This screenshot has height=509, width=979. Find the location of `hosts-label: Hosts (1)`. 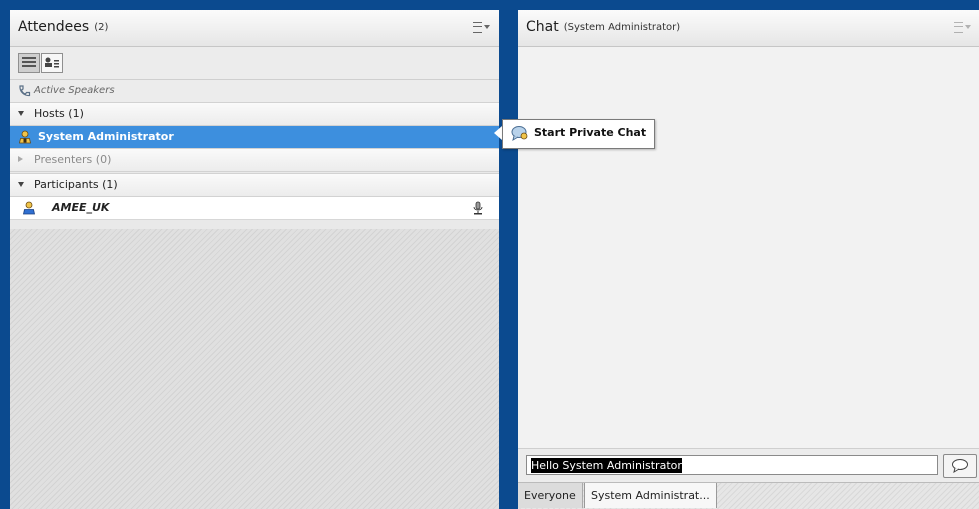

hosts-label: Hosts (1) is located at coordinates (59, 113).